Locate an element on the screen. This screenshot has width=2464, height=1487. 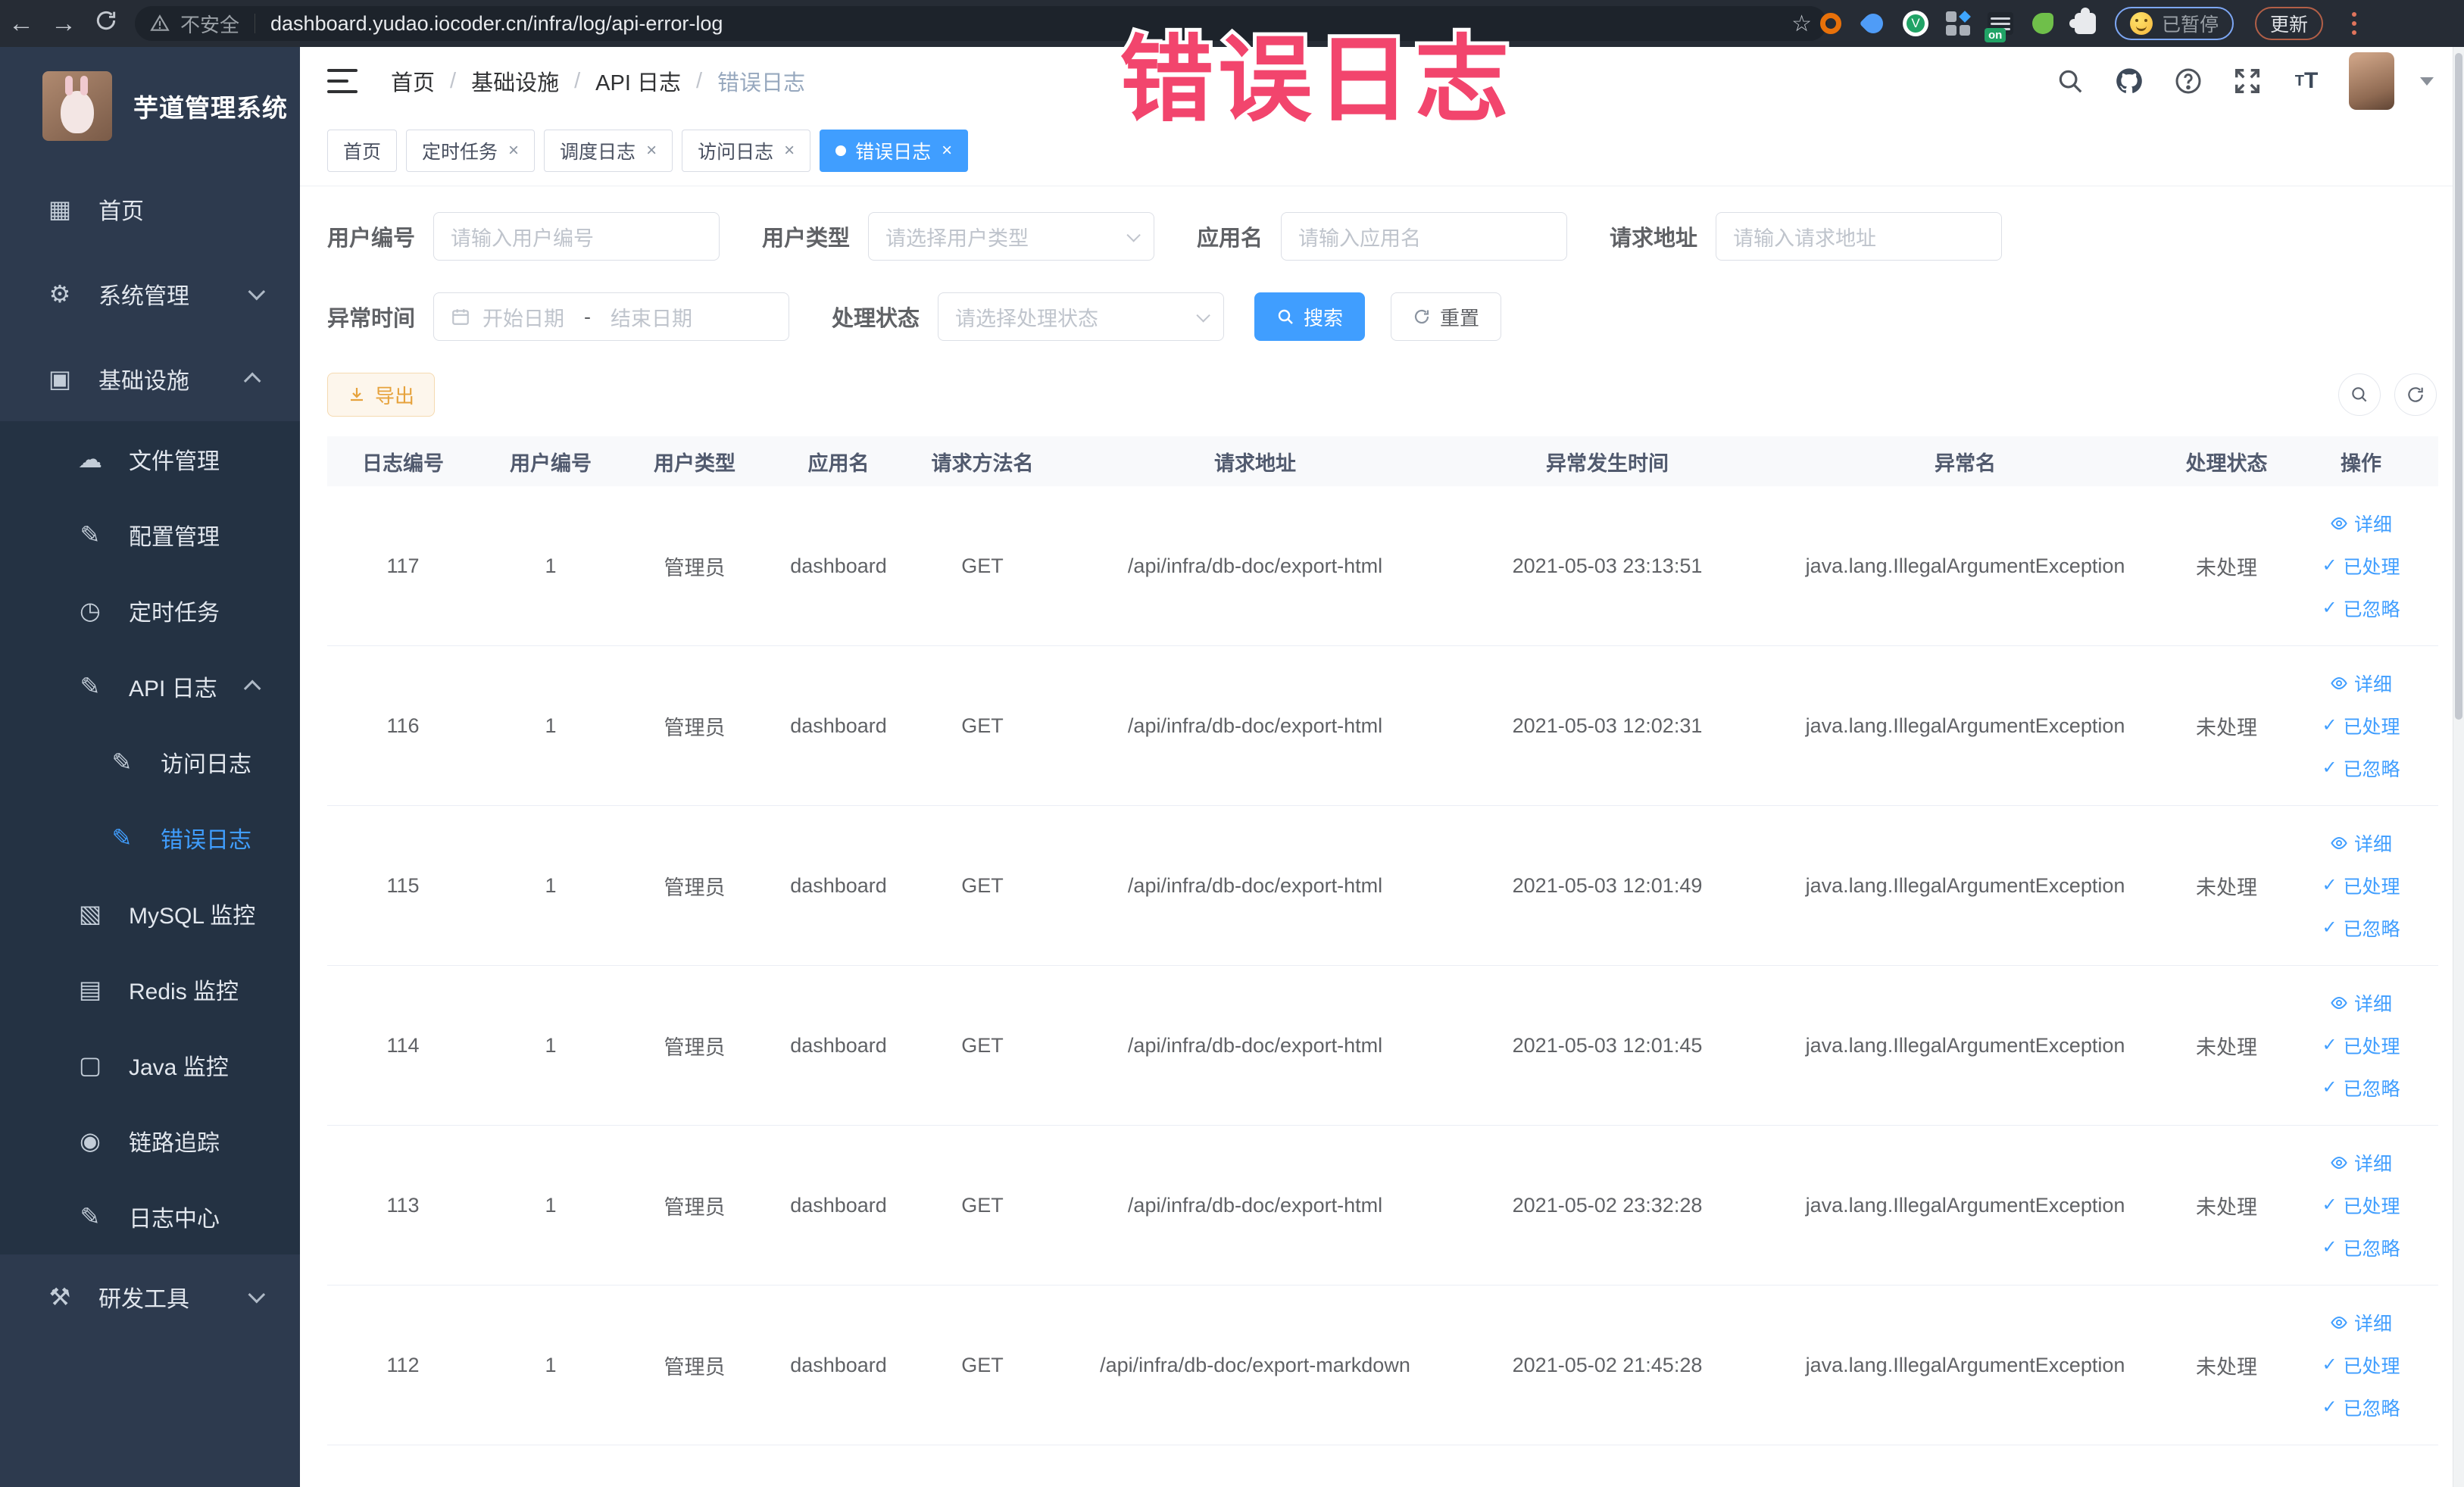
action-label: 详细 is located at coordinates (2372, 1324).